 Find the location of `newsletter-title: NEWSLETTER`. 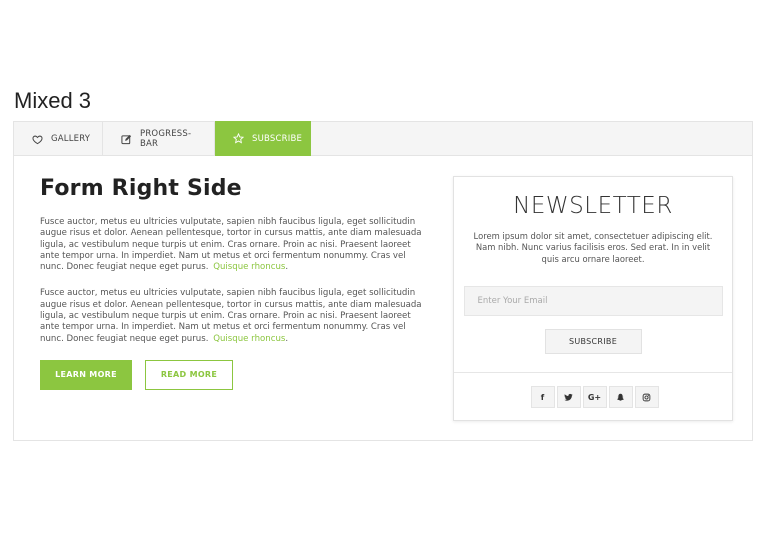

newsletter-title: NEWSLETTER is located at coordinates (593, 206).